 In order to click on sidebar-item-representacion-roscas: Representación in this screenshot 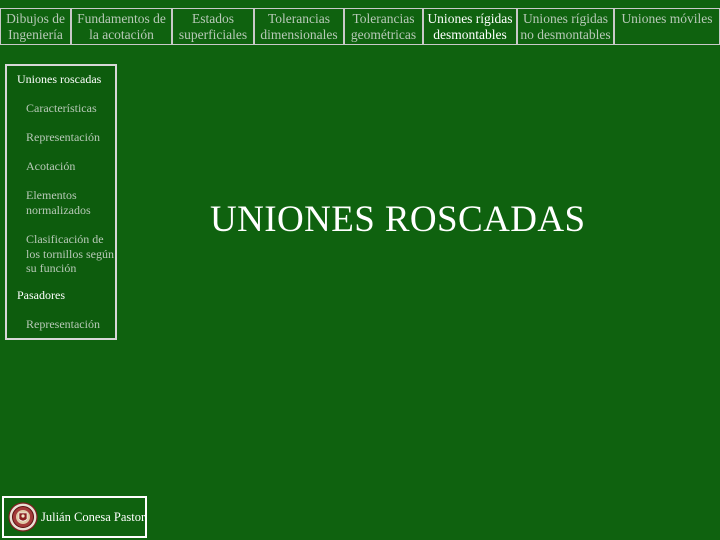, I will do `click(63, 137)`.